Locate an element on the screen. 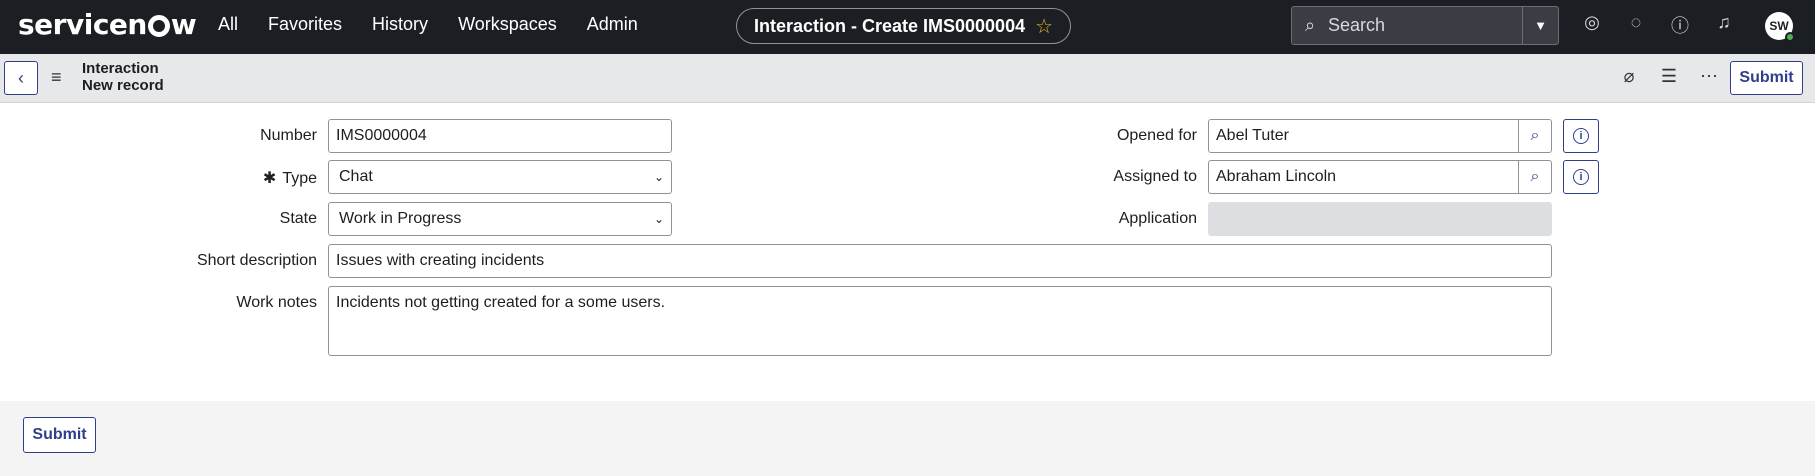 Image resolution: width=1815 pixels, height=476 pixels. menu-workspaces: Workspaces is located at coordinates (507, 24).